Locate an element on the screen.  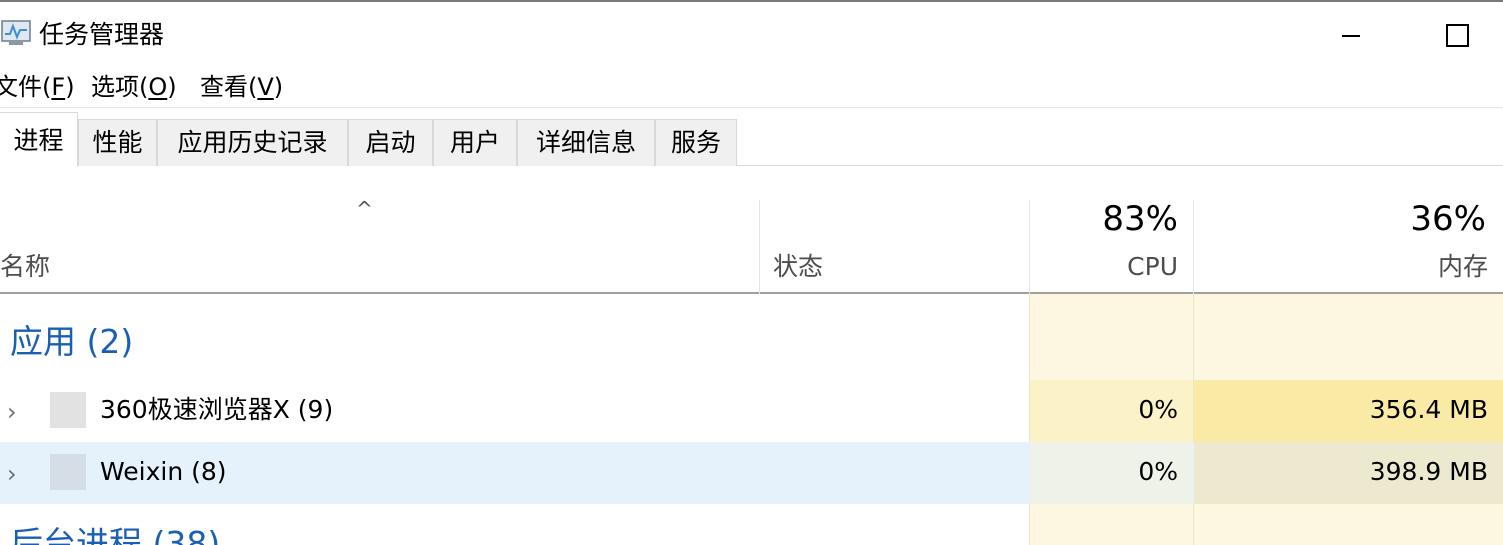
memory-total-percent: 36% is located at coordinates (1448, 219).